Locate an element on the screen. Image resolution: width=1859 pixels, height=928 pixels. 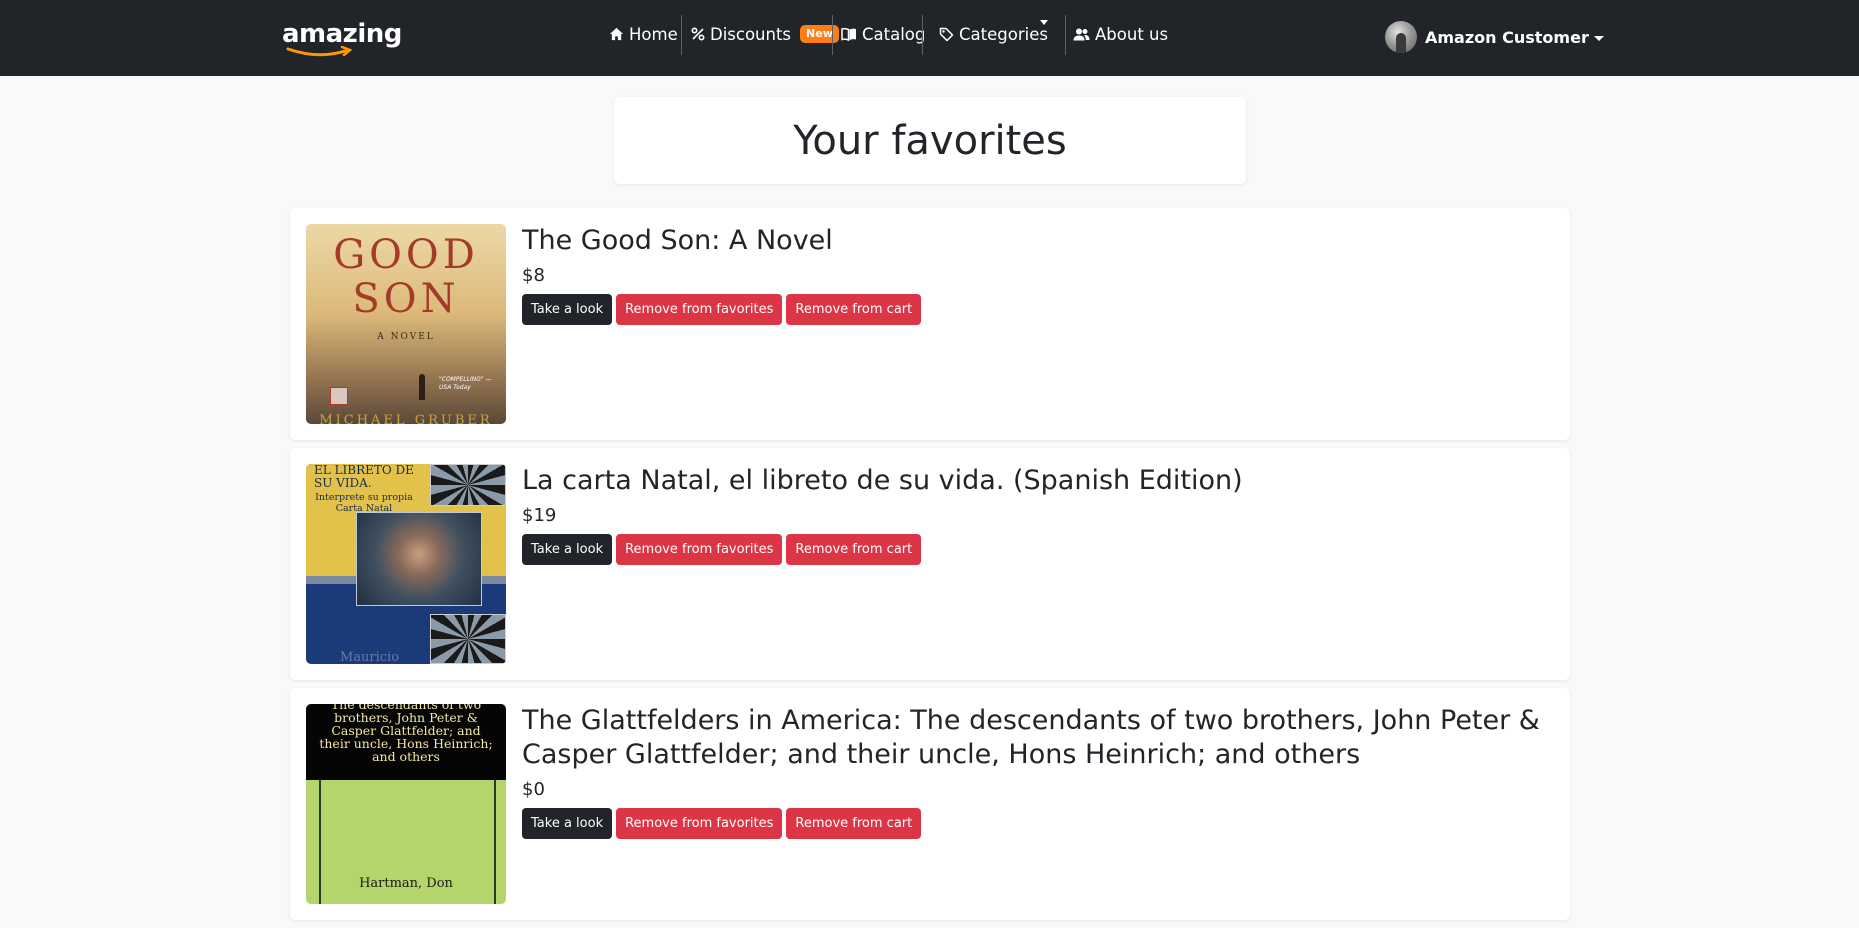
nav-discounts: Discounts New is located at coordinates (765, 34).